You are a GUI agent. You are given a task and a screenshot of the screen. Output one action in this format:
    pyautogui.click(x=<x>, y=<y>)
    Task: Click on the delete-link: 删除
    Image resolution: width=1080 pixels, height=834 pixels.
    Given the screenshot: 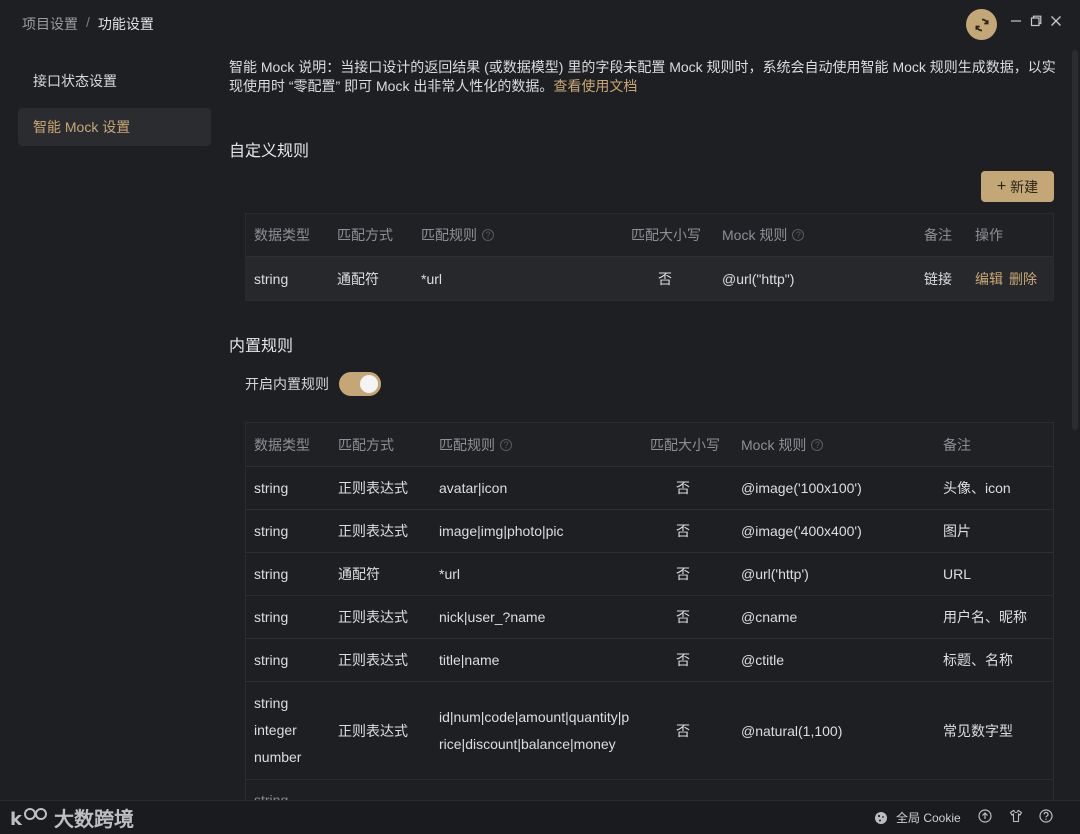 What is the action you would take?
    pyautogui.click(x=1023, y=278)
    